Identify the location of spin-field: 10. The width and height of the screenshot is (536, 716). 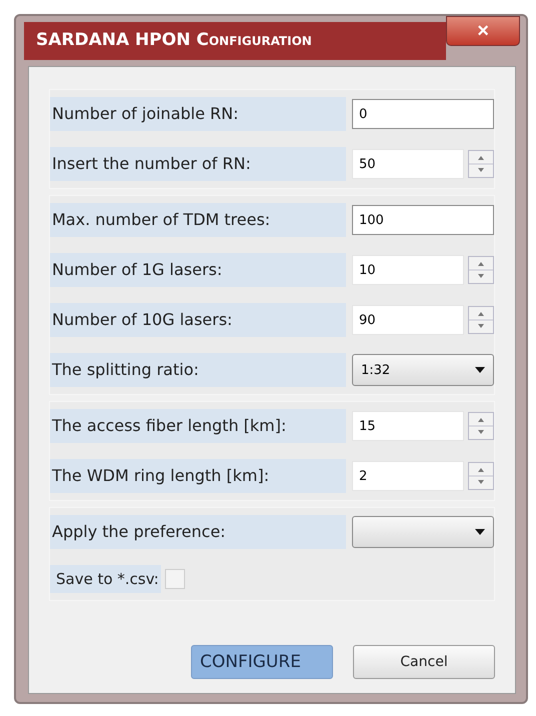
(408, 270).